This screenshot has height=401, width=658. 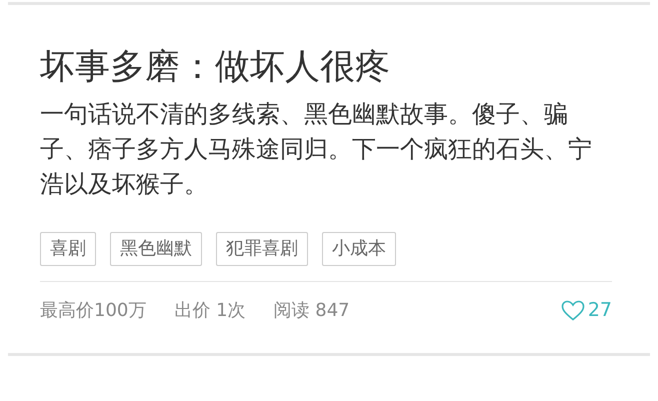 What do you see at coordinates (68, 249) in the screenshot?
I see `tag: 喜剧` at bounding box center [68, 249].